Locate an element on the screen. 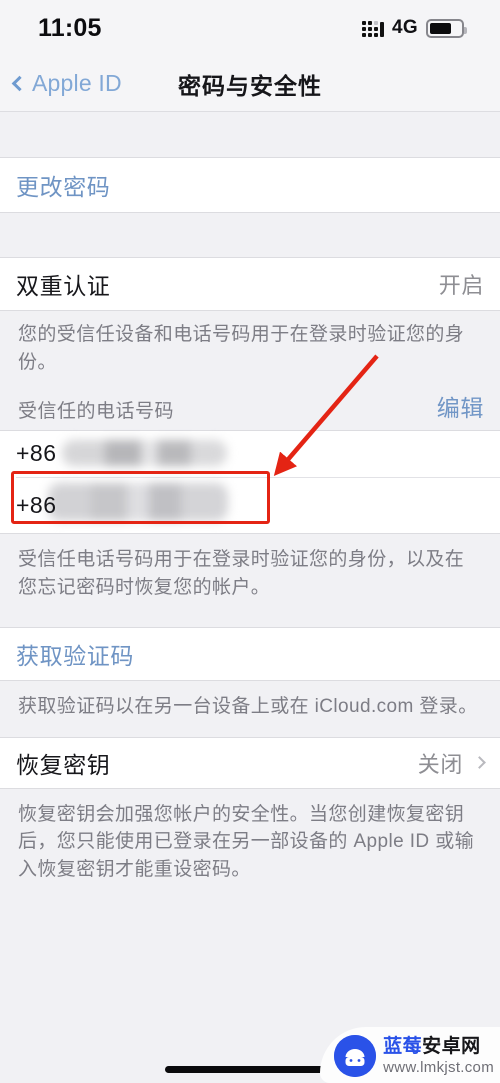 Image resolution: width=500 pixels, height=1083 pixels. battery-icon is located at coordinates (446, 28).